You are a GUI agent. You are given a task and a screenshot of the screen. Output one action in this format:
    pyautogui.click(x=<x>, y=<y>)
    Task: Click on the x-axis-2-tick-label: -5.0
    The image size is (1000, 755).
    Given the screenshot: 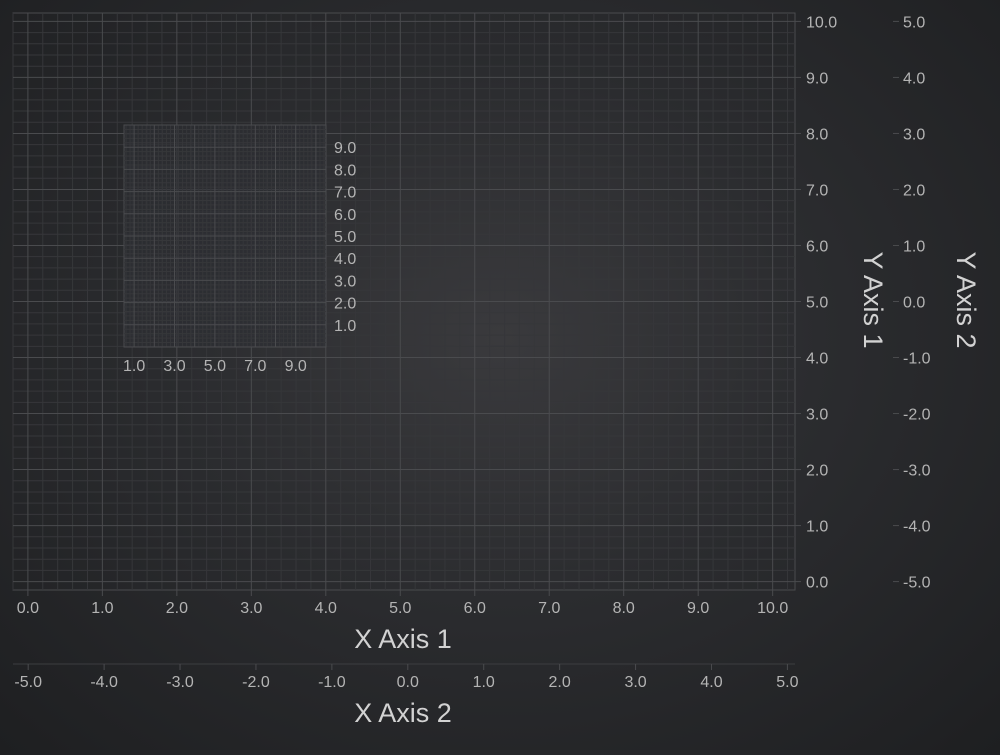 What is the action you would take?
    pyautogui.click(x=28, y=682)
    